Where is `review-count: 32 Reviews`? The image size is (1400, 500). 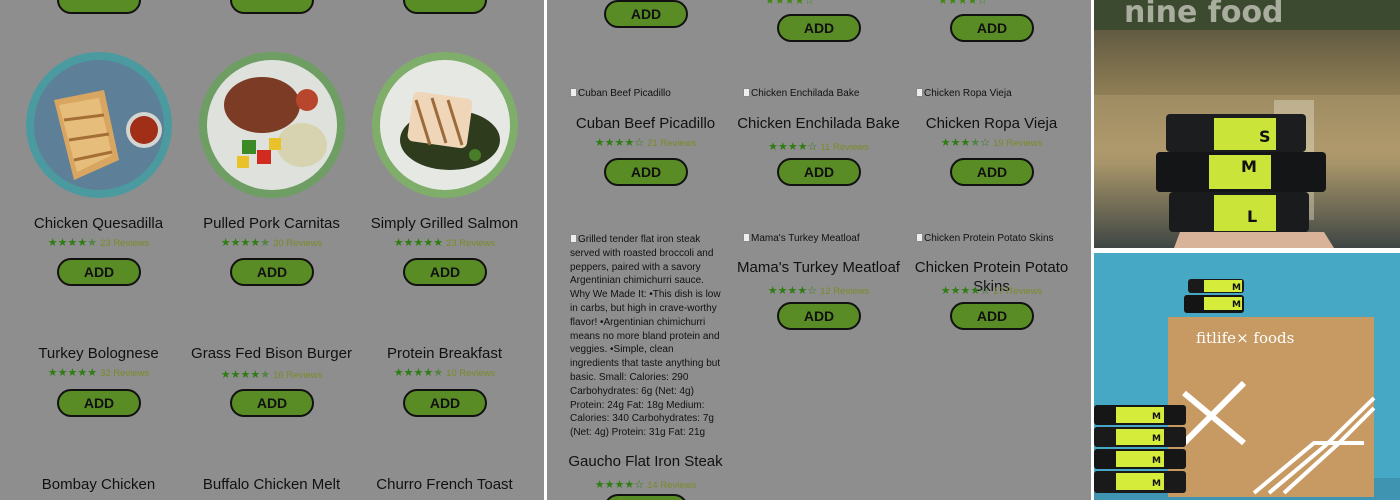 review-count: 32 Reviews is located at coordinates (124, 373).